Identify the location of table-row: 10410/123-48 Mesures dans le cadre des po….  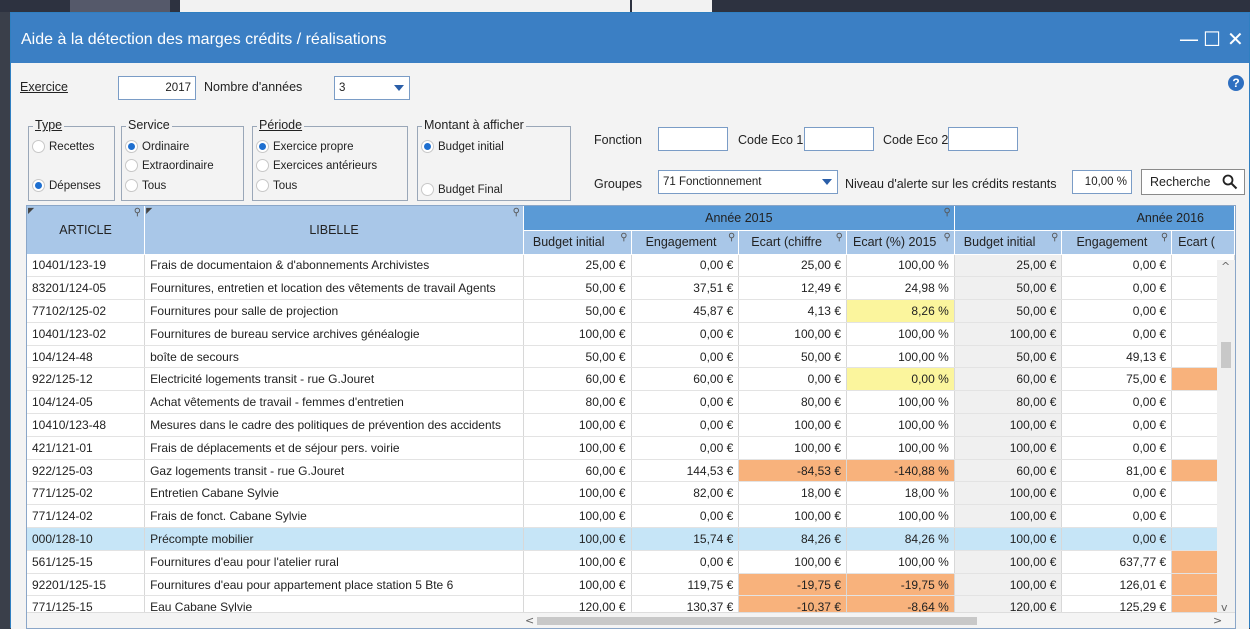
(631, 425).